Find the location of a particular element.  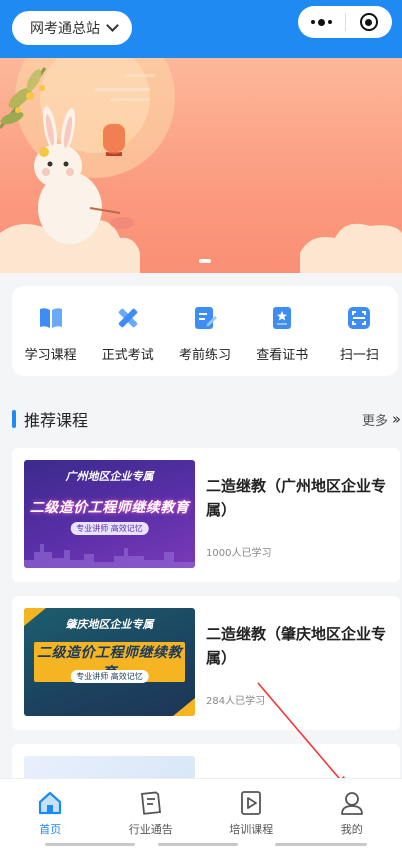

city-skyline-graphic is located at coordinates (109, 556).